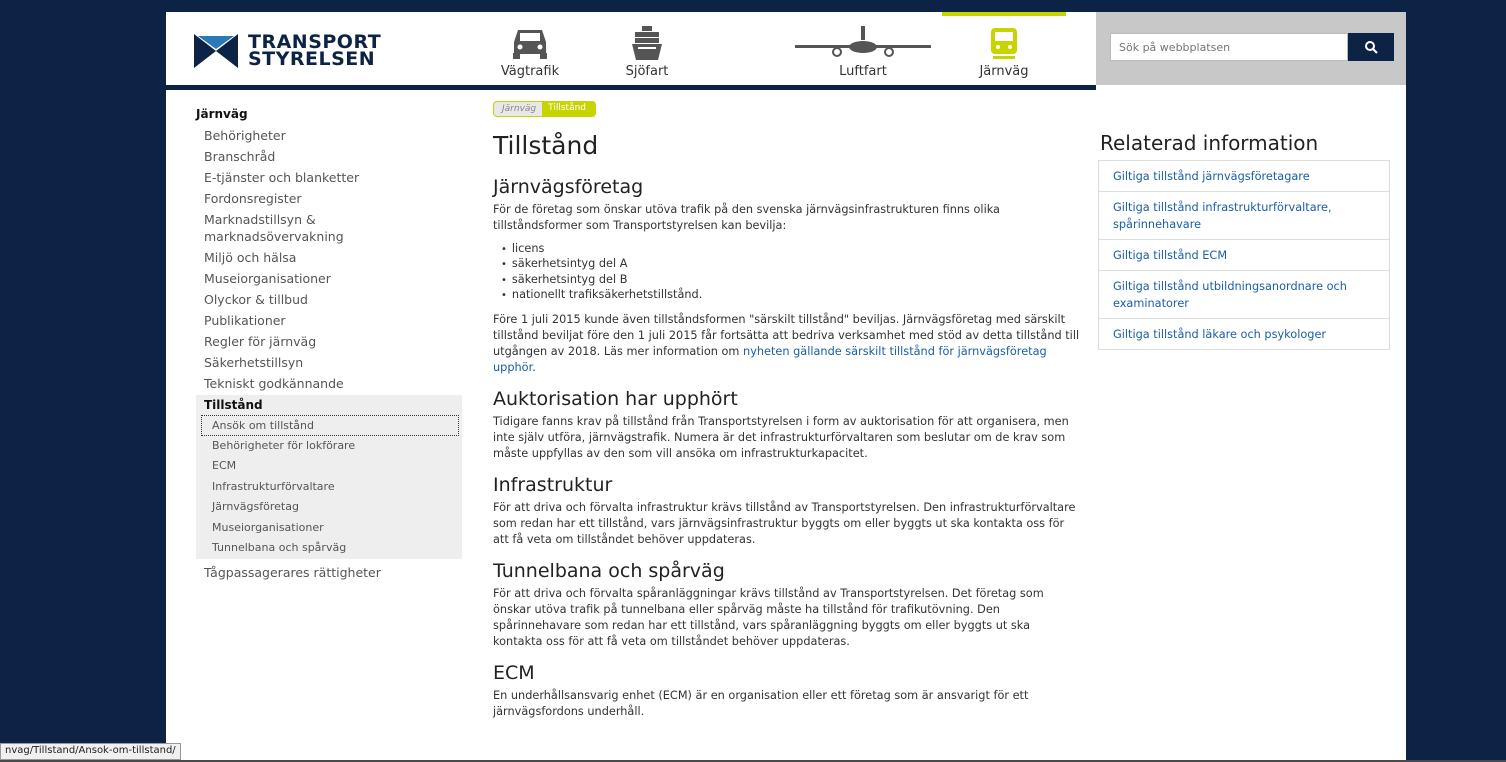  What do you see at coordinates (530, 71) in the screenshot?
I see `nav-label: Vägtrafik` at bounding box center [530, 71].